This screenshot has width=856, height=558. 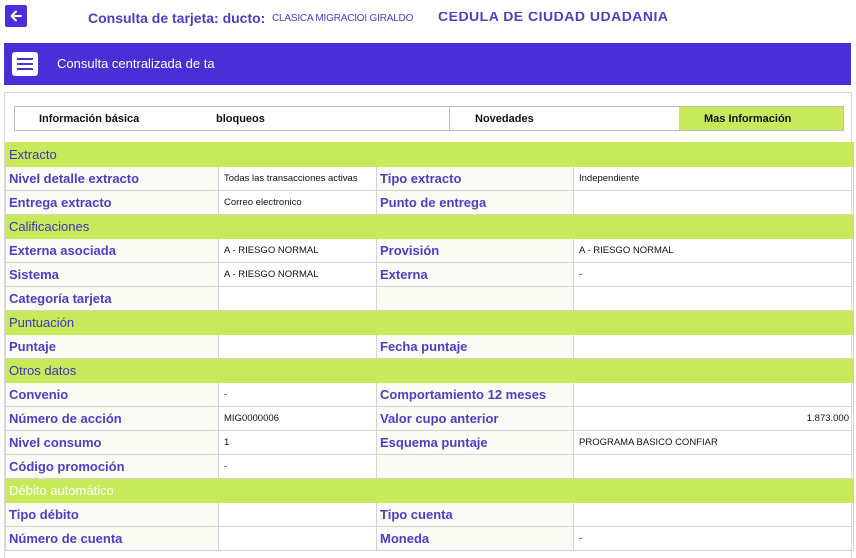 What do you see at coordinates (761, 118) in the screenshot?
I see `tab-mas-informacion: Mas Información` at bounding box center [761, 118].